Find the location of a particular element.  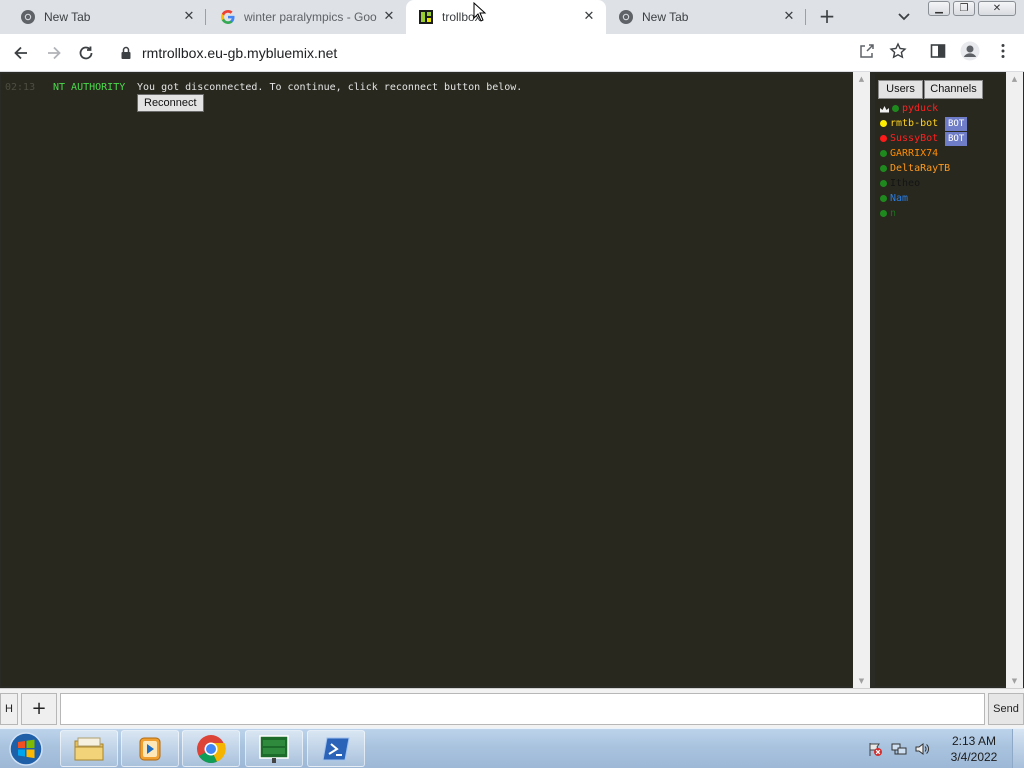

clock-time: 2:13 AM is located at coordinates (974, 741).